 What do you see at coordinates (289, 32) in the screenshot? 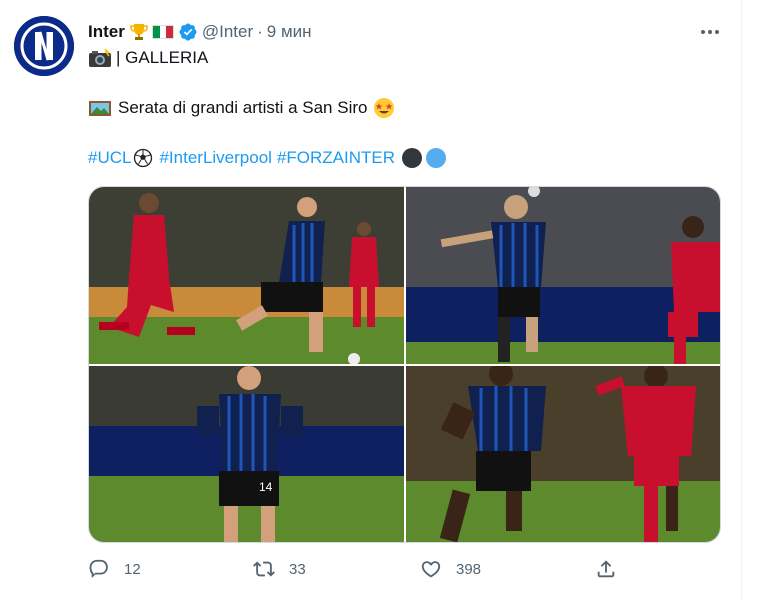
I see `timestamp: 9 мин` at bounding box center [289, 32].